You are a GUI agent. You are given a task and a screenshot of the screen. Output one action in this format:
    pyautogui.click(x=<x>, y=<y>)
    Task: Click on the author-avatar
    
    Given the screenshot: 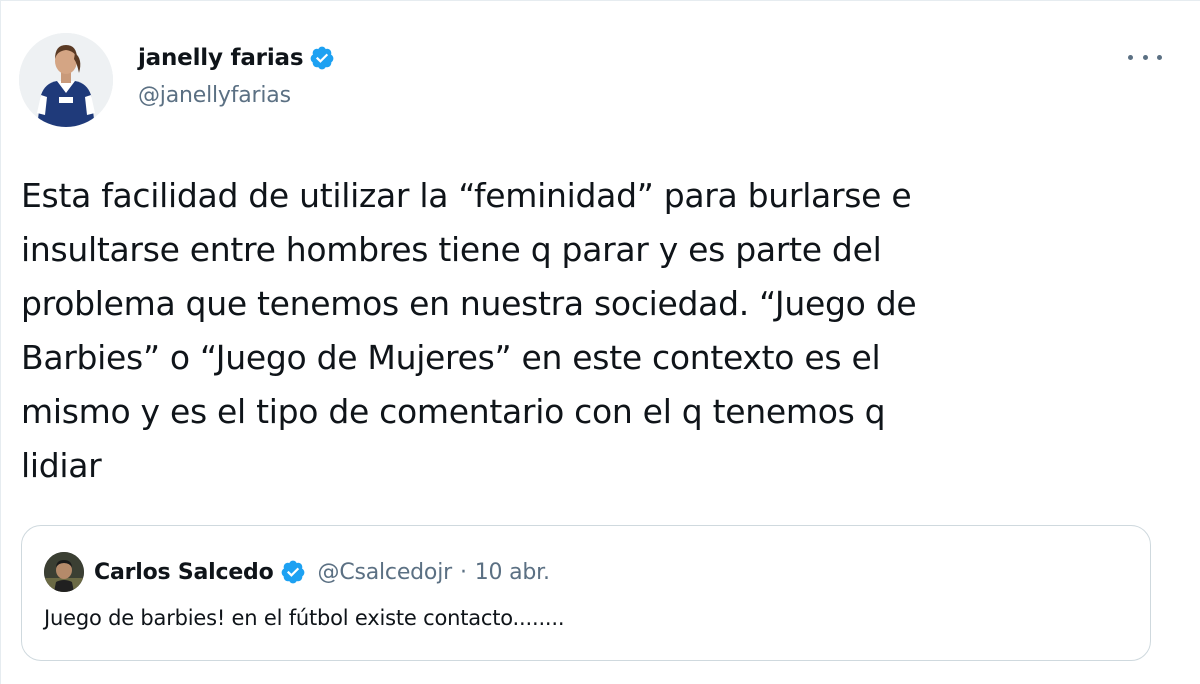 What is the action you would take?
    pyautogui.click(x=66, y=80)
    